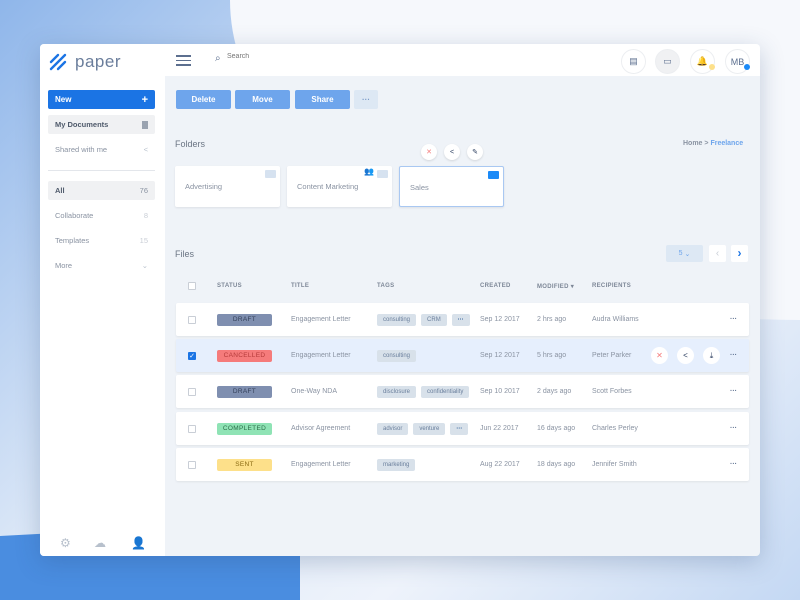 The image size is (800, 600). I want to click on delete-icon: ✕, so click(659, 355).